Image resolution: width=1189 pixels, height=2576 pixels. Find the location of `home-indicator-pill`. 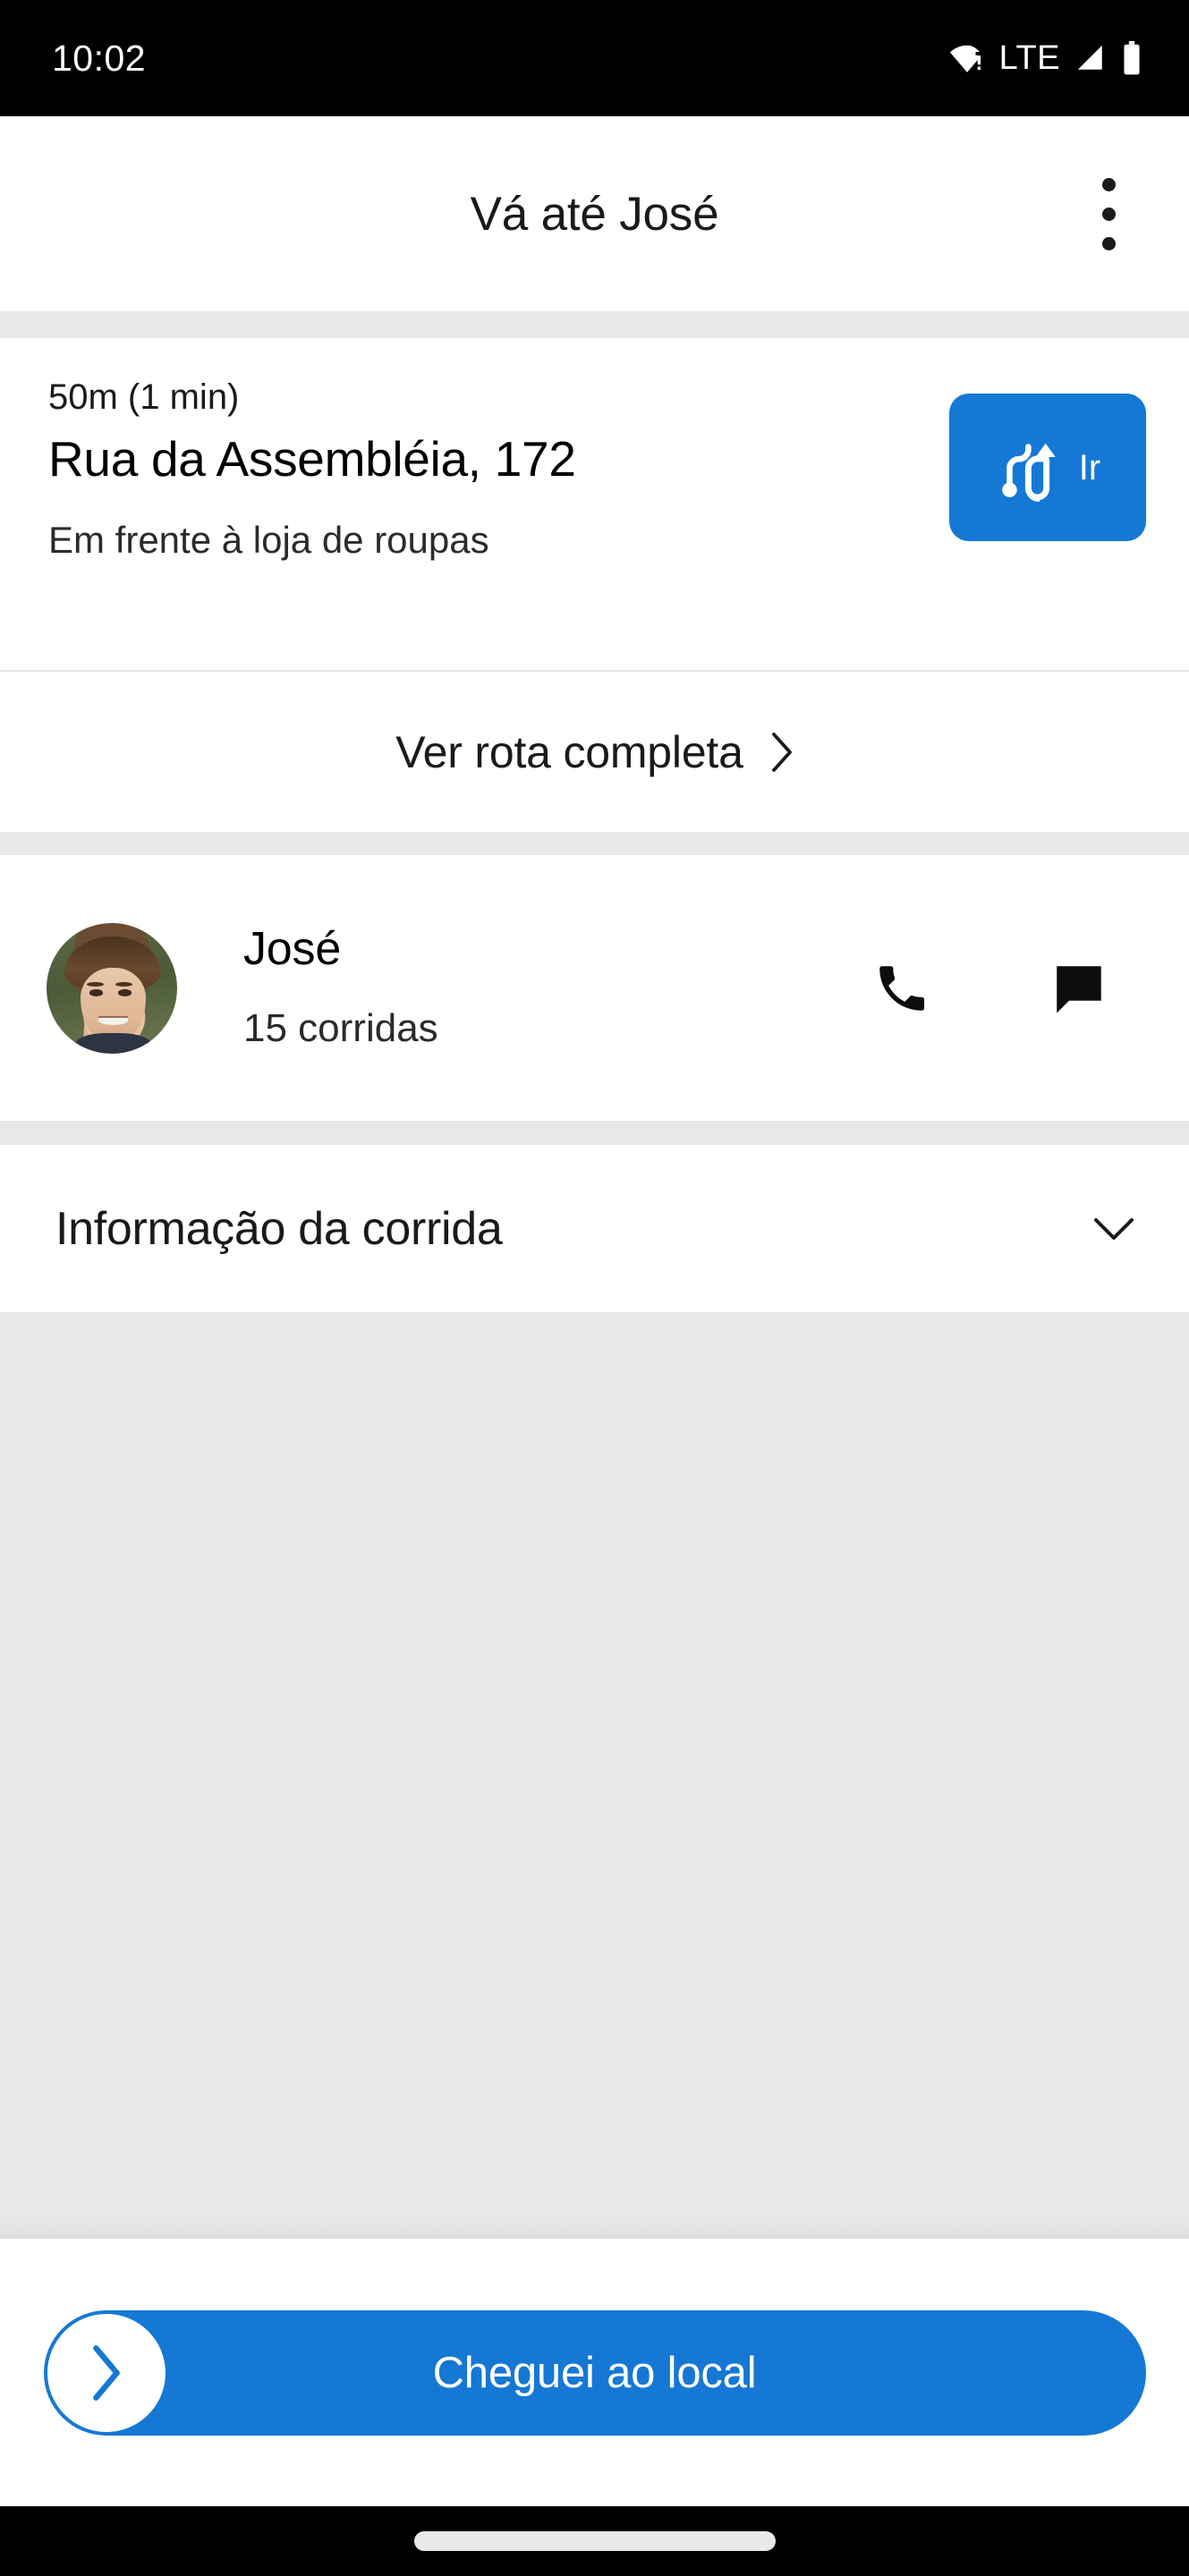

home-indicator-pill is located at coordinates (594, 2541).